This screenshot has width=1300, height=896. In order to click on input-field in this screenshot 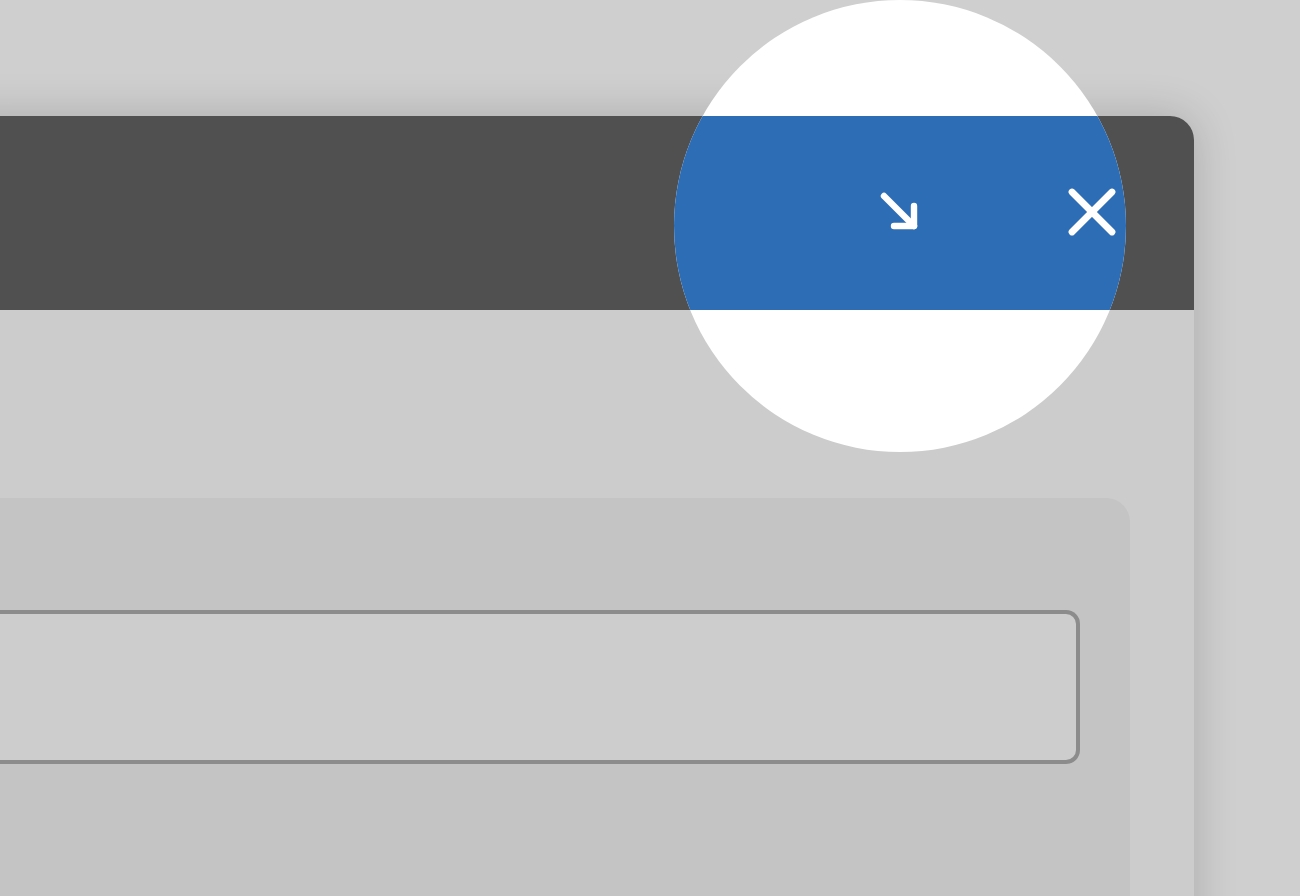, I will do `click(540, 687)`.